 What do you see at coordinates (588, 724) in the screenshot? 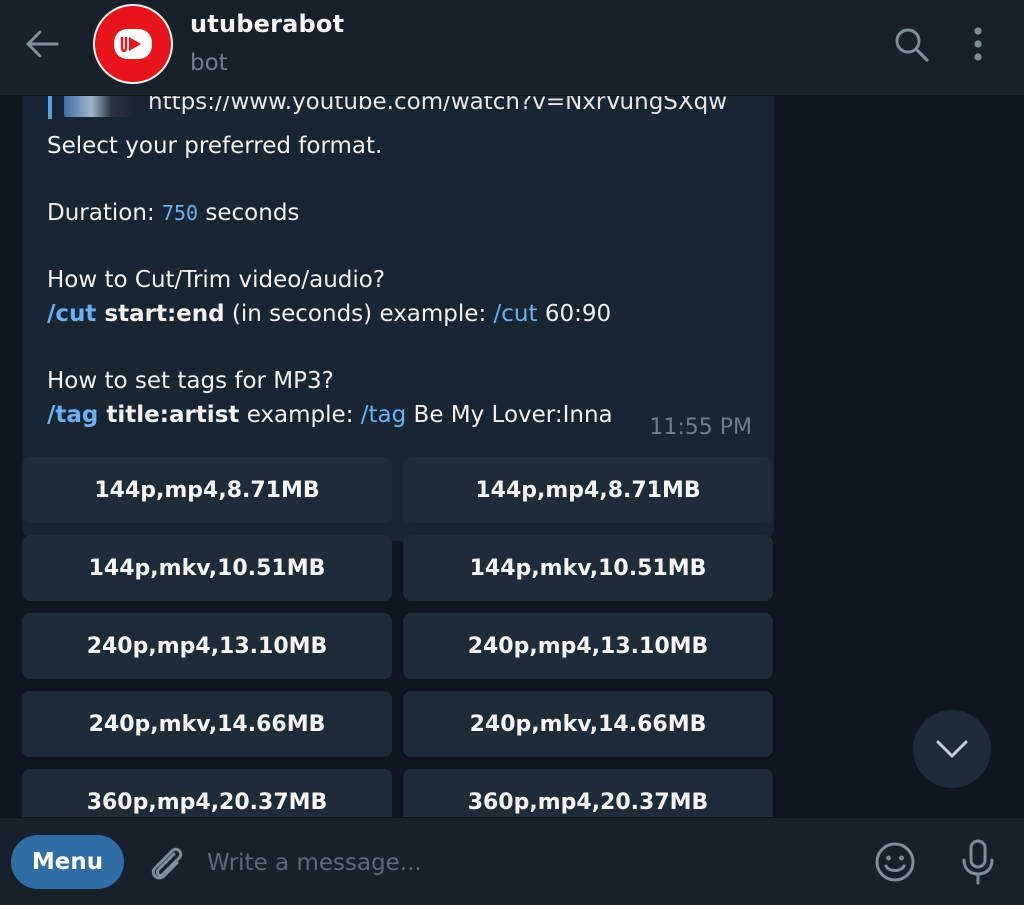
I see `format-button-240p-mkv-right: 240p,mkv,14.66MB` at bounding box center [588, 724].